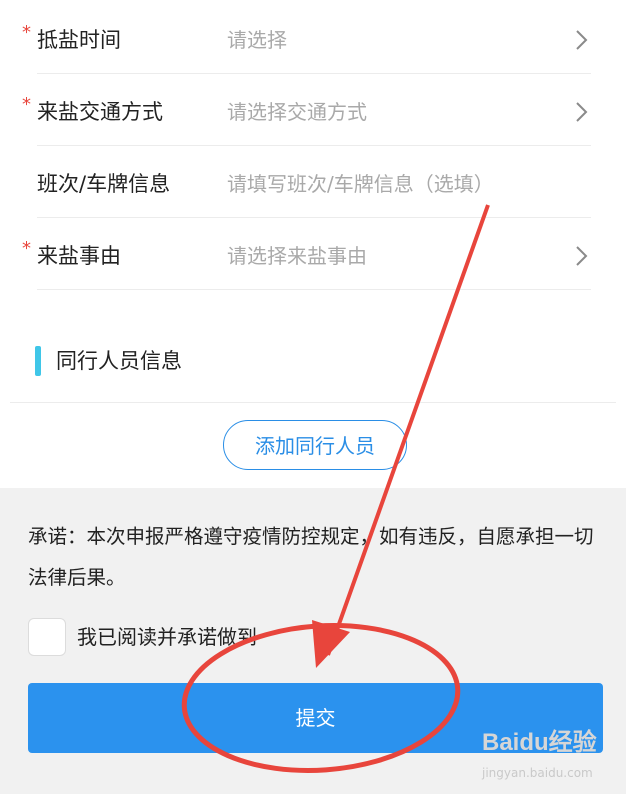 This screenshot has height=794, width=626. What do you see at coordinates (257, 40) in the screenshot?
I see `arrival-time-picker: 请选择` at bounding box center [257, 40].